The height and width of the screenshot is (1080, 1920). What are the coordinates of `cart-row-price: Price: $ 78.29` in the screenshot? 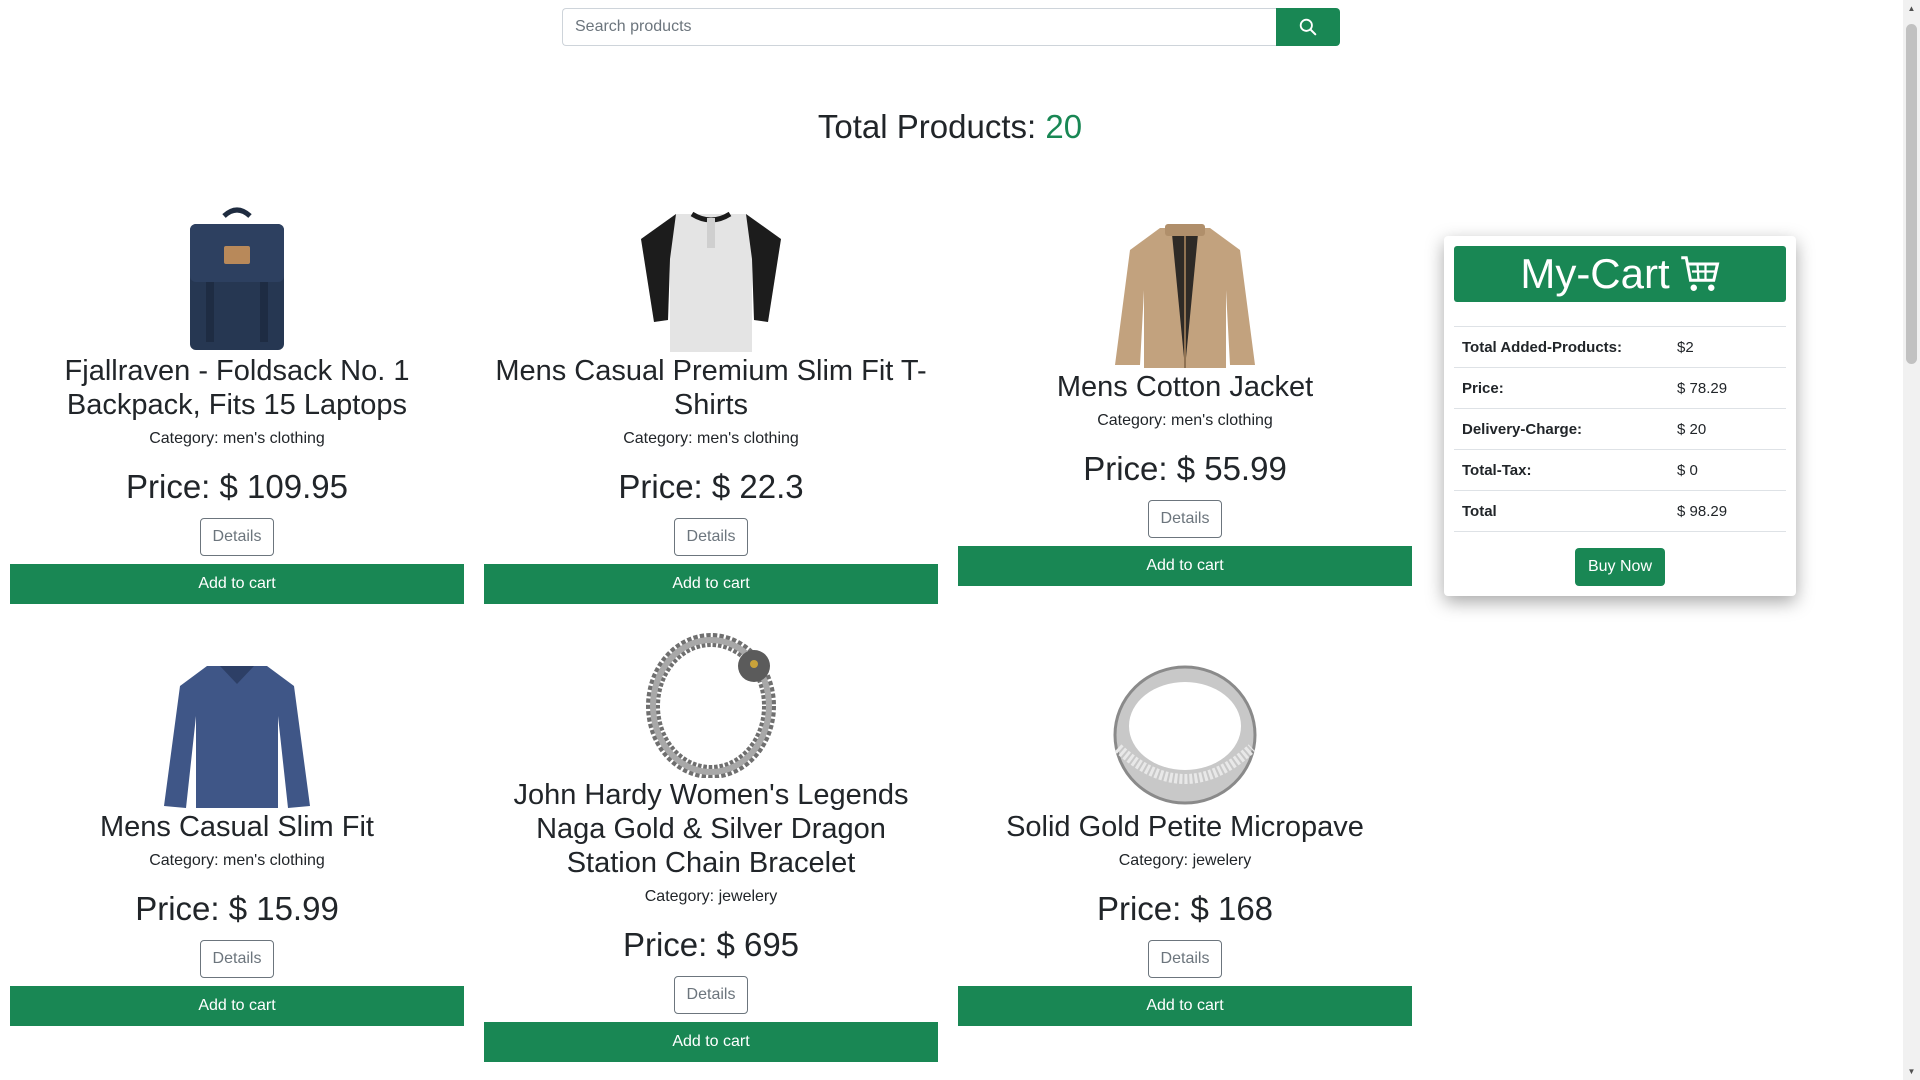 It's located at (1620, 388).